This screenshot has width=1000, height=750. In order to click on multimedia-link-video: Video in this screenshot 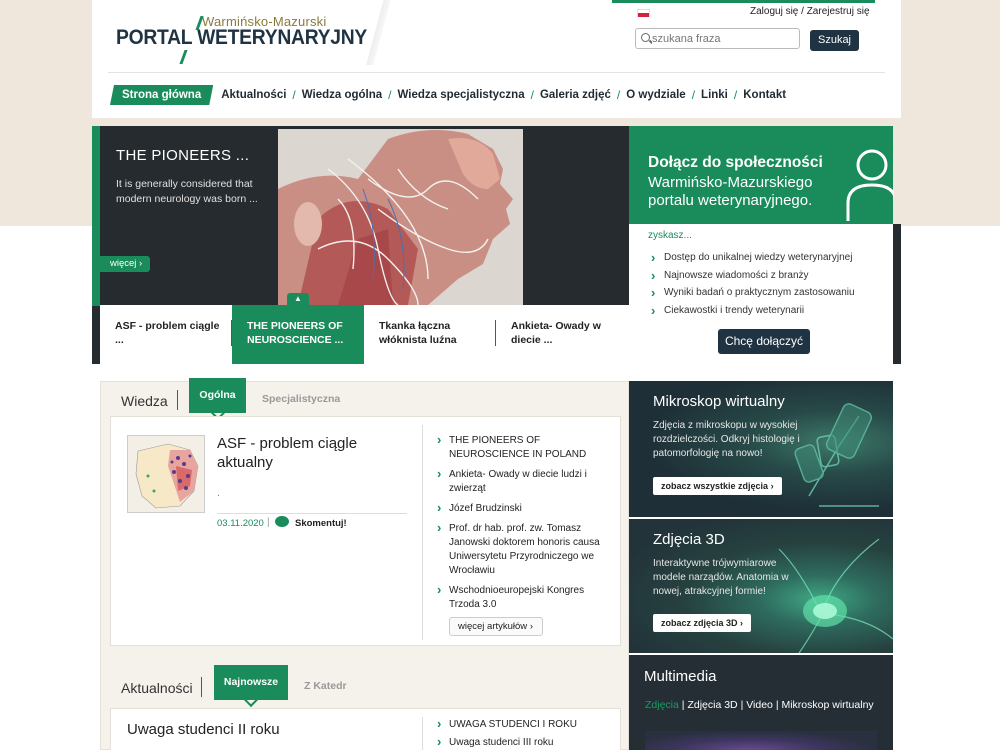, I will do `click(759, 705)`.